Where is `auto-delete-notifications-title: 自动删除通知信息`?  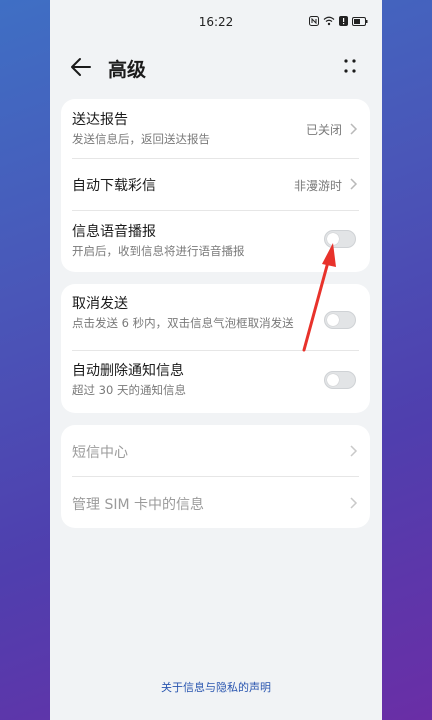 auto-delete-notifications-title: 自动删除通知信息 is located at coordinates (128, 371).